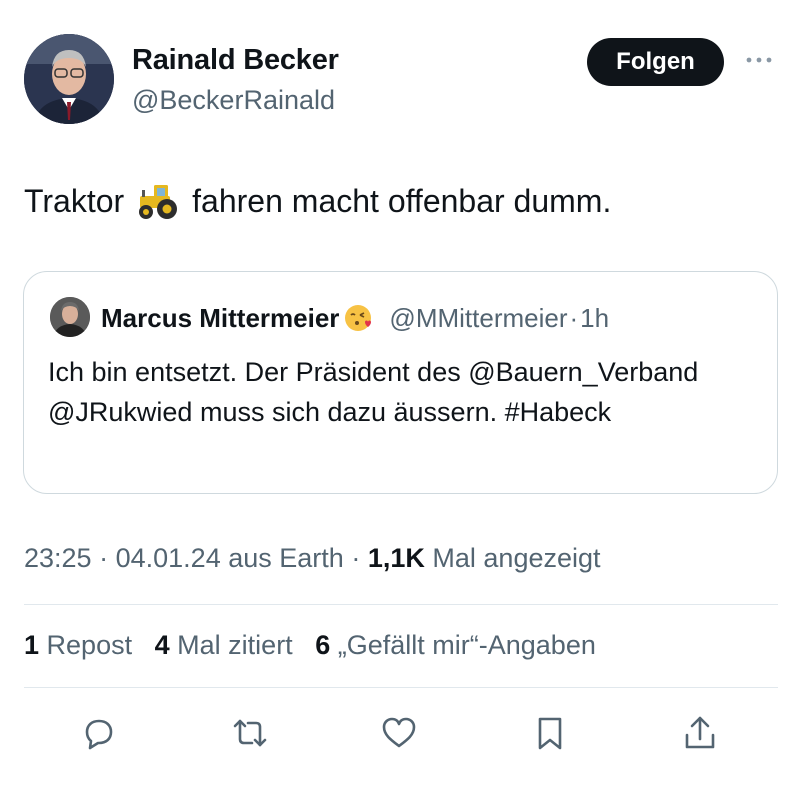 The height and width of the screenshot is (796, 800). Describe the element at coordinates (58, 558) in the screenshot. I see `tweet-time: 23:25` at that location.